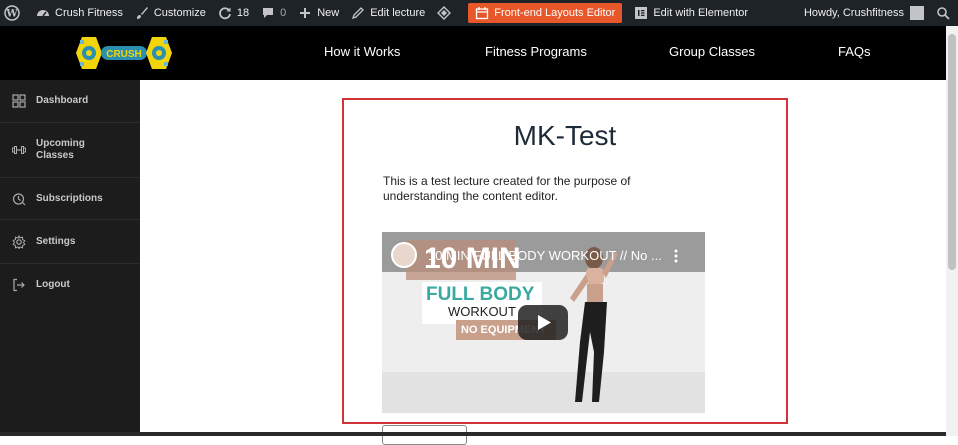 This screenshot has width=958, height=445. What do you see at coordinates (482, 13) in the screenshot?
I see `calendar-icon` at bounding box center [482, 13].